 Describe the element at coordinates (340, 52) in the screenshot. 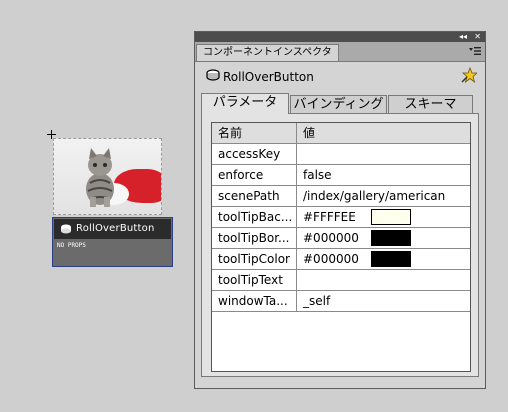

I see `panel-tab-row: コンポーネントインスペクタ` at that location.